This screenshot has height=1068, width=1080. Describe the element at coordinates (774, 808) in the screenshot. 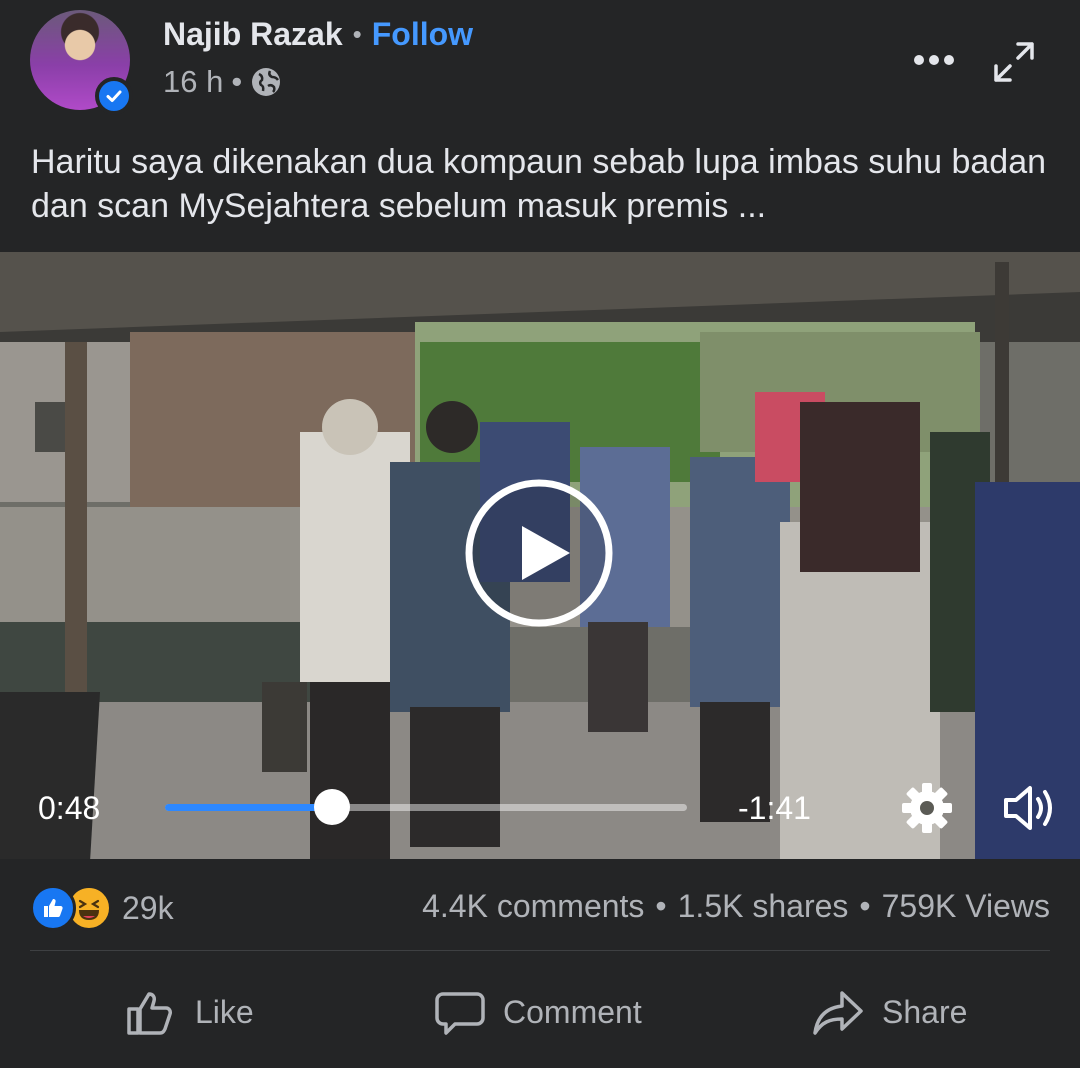

I see `video-remaining-time: -1:41` at that location.